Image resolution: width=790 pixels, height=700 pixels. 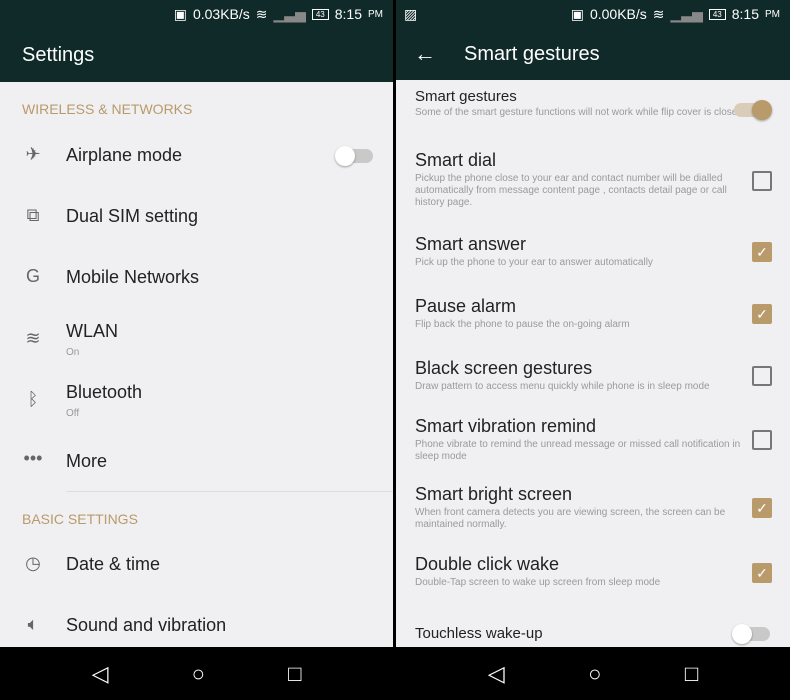 What do you see at coordinates (33, 624) in the screenshot?
I see `speaker-icon: 🔈︎` at bounding box center [33, 624].